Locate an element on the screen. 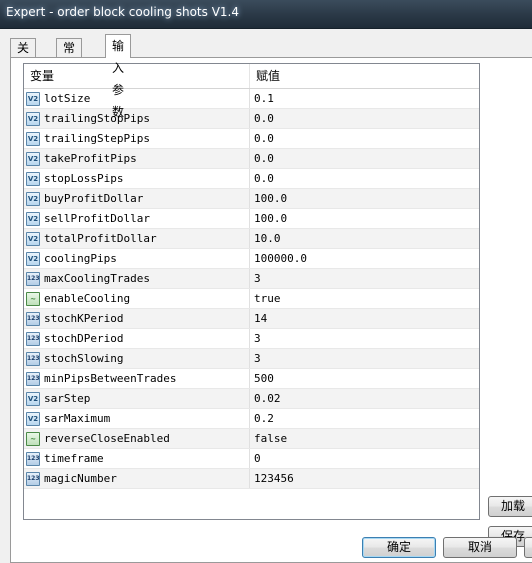  variable-name: trailingStepPips is located at coordinates (97, 138).